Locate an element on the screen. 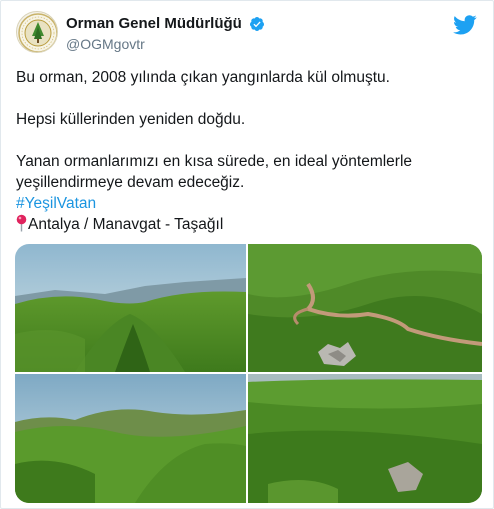 The height and width of the screenshot is (509, 494). tweet-header: Orman Genel Müdürlüğü @OGMgovtr is located at coordinates (249, 33).